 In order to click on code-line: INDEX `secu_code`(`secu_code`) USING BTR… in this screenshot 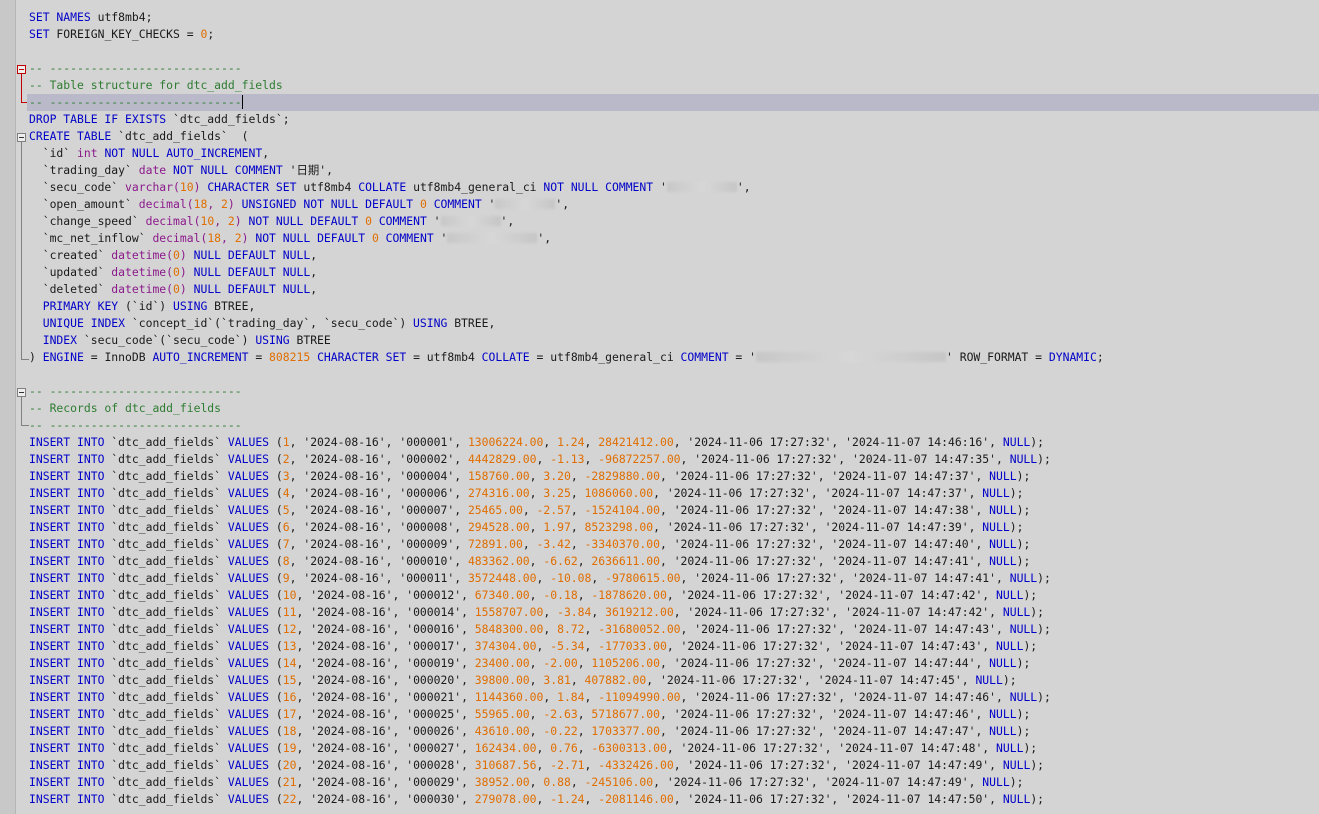, I will do `click(186, 340)`.